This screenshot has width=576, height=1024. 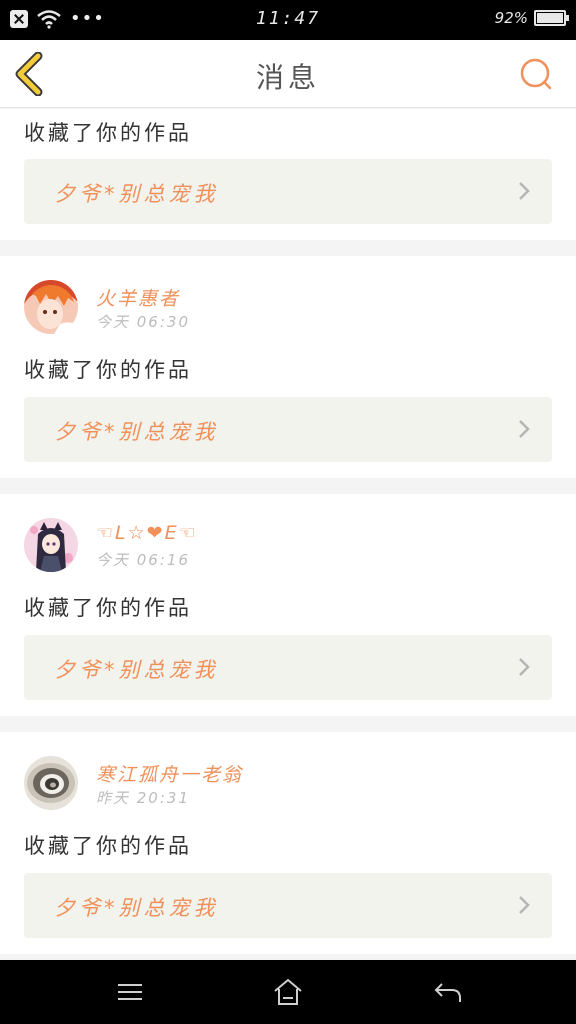 I want to click on header: 消息, so click(x=288, y=74).